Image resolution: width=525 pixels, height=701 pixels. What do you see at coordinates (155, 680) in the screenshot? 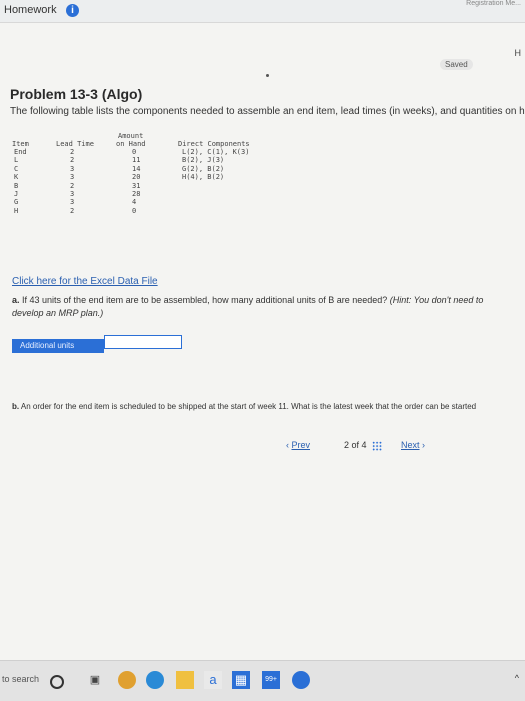
I see `edge-icon` at bounding box center [155, 680].